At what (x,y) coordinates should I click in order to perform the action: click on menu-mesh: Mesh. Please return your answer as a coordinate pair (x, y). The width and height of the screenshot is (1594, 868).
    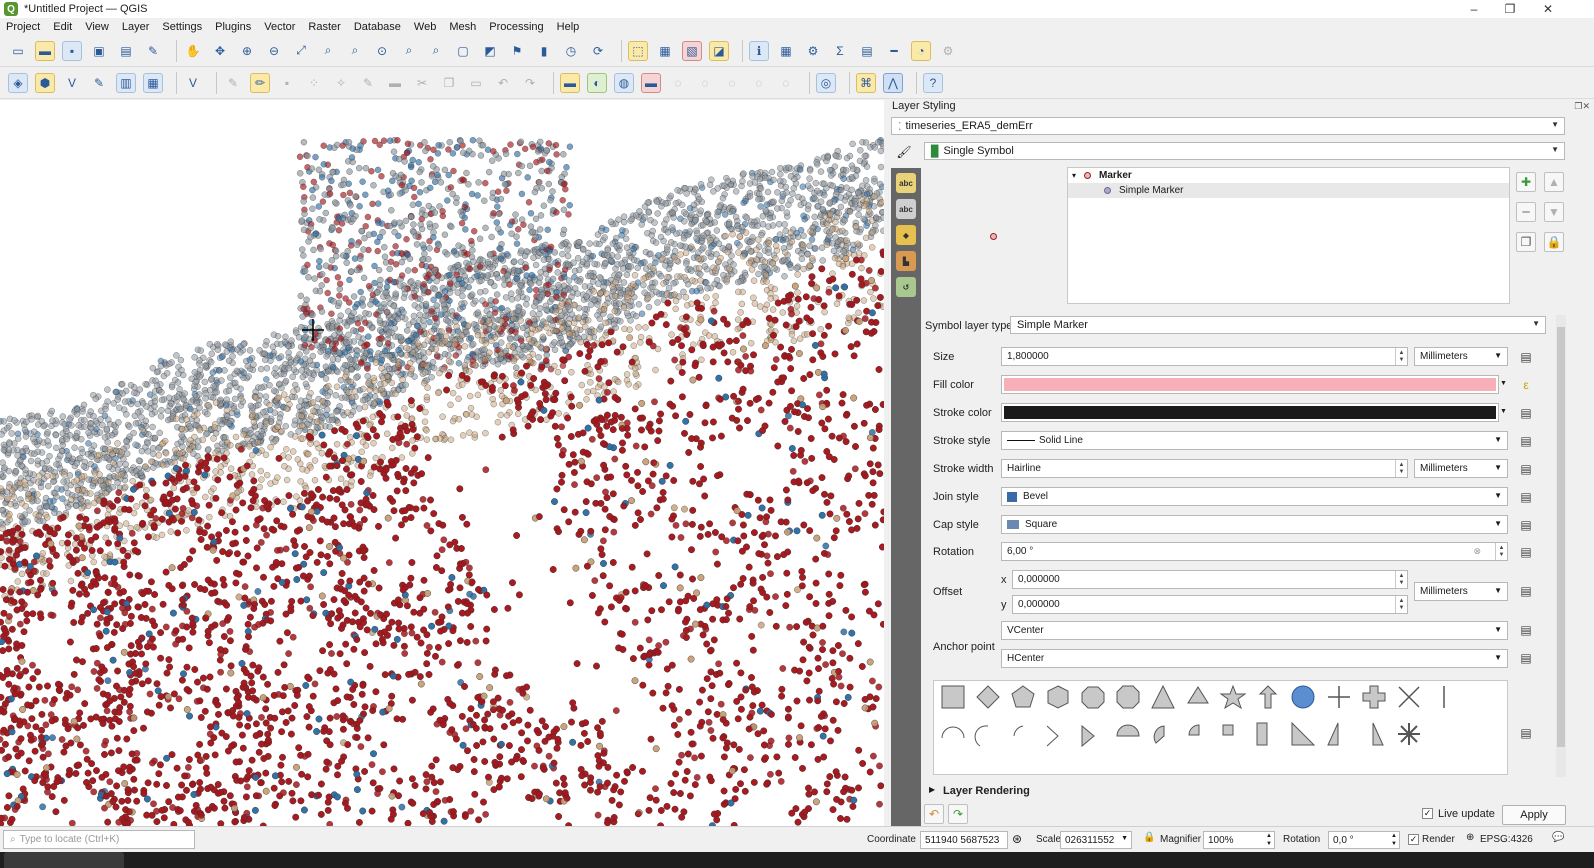
    Looking at the image, I should click on (462, 27).